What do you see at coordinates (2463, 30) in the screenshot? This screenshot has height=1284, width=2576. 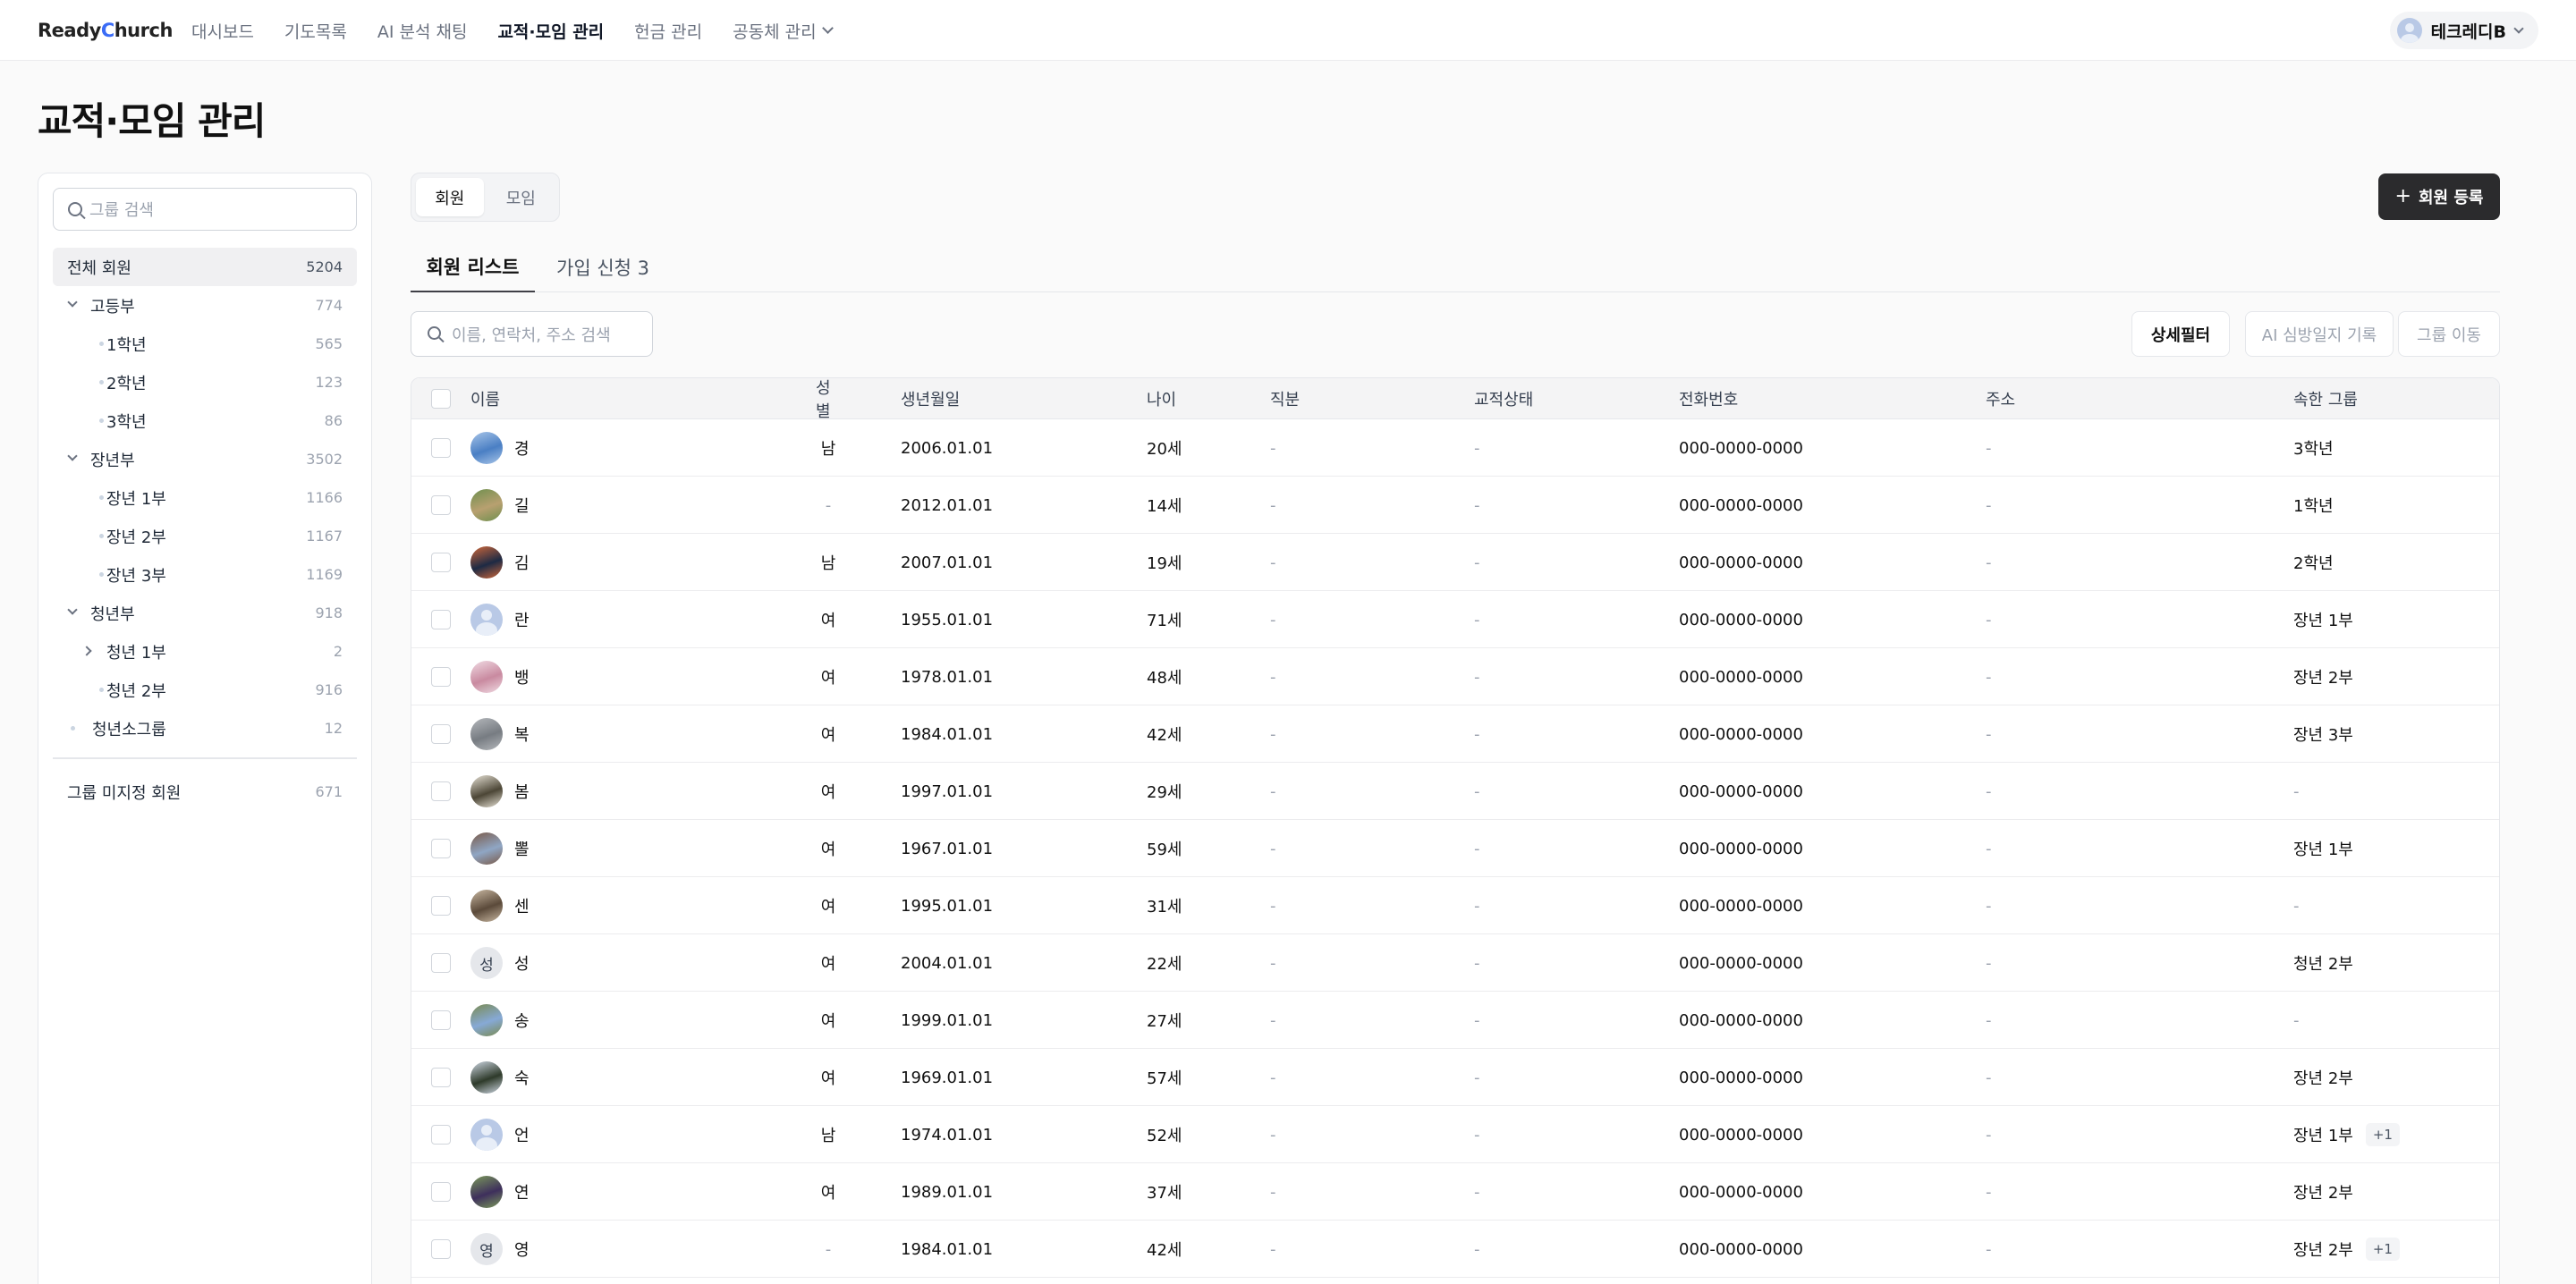 I see `user-menu: 테크레디B` at bounding box center [2463, 30].